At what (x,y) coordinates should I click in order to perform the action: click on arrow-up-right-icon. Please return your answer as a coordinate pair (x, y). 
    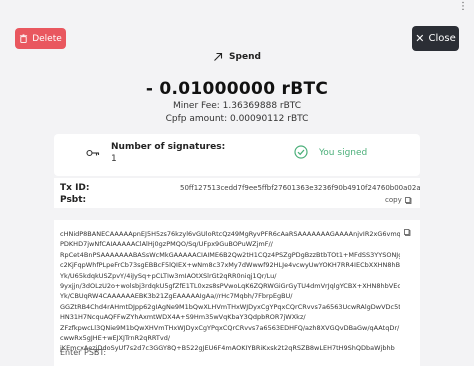
    Looking at the image, I should click on (218, 56).